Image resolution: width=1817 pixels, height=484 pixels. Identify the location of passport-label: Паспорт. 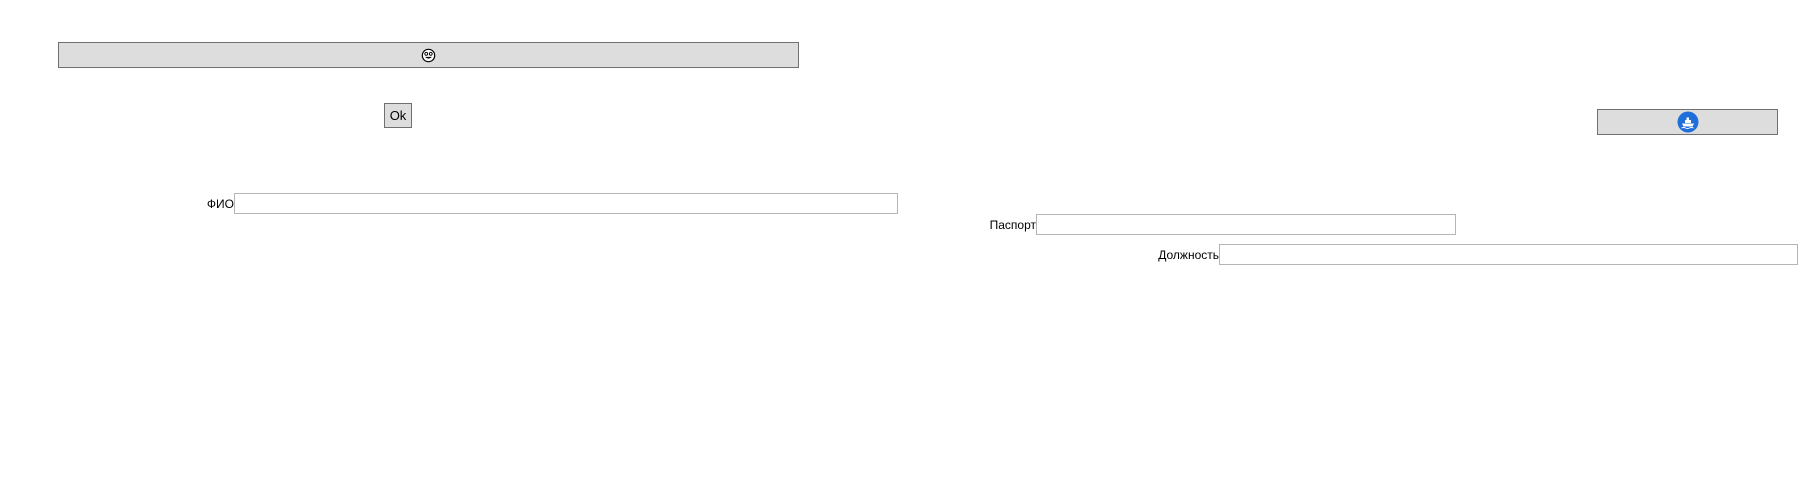
(1012, 225).